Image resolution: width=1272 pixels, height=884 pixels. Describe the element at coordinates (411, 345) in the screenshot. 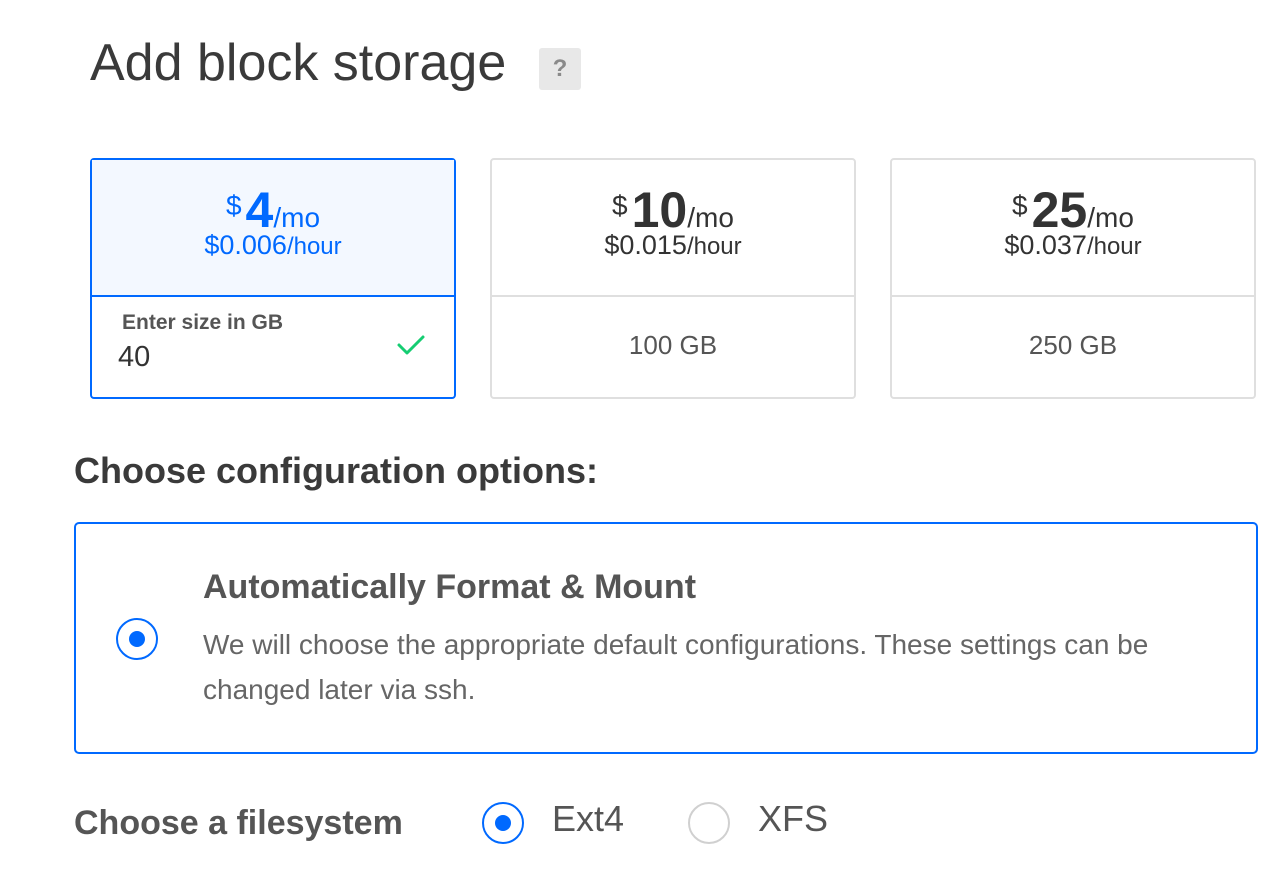

I see `checkmark-icon` at that location.